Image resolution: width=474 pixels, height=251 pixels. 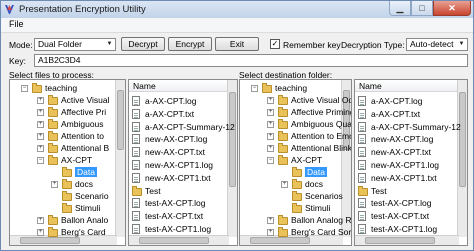 What do you see at coordinates (437, 44) in the screenshot?
I see `decryption-type-select: Auto-detect ▼` at bounding box center [437, 44].